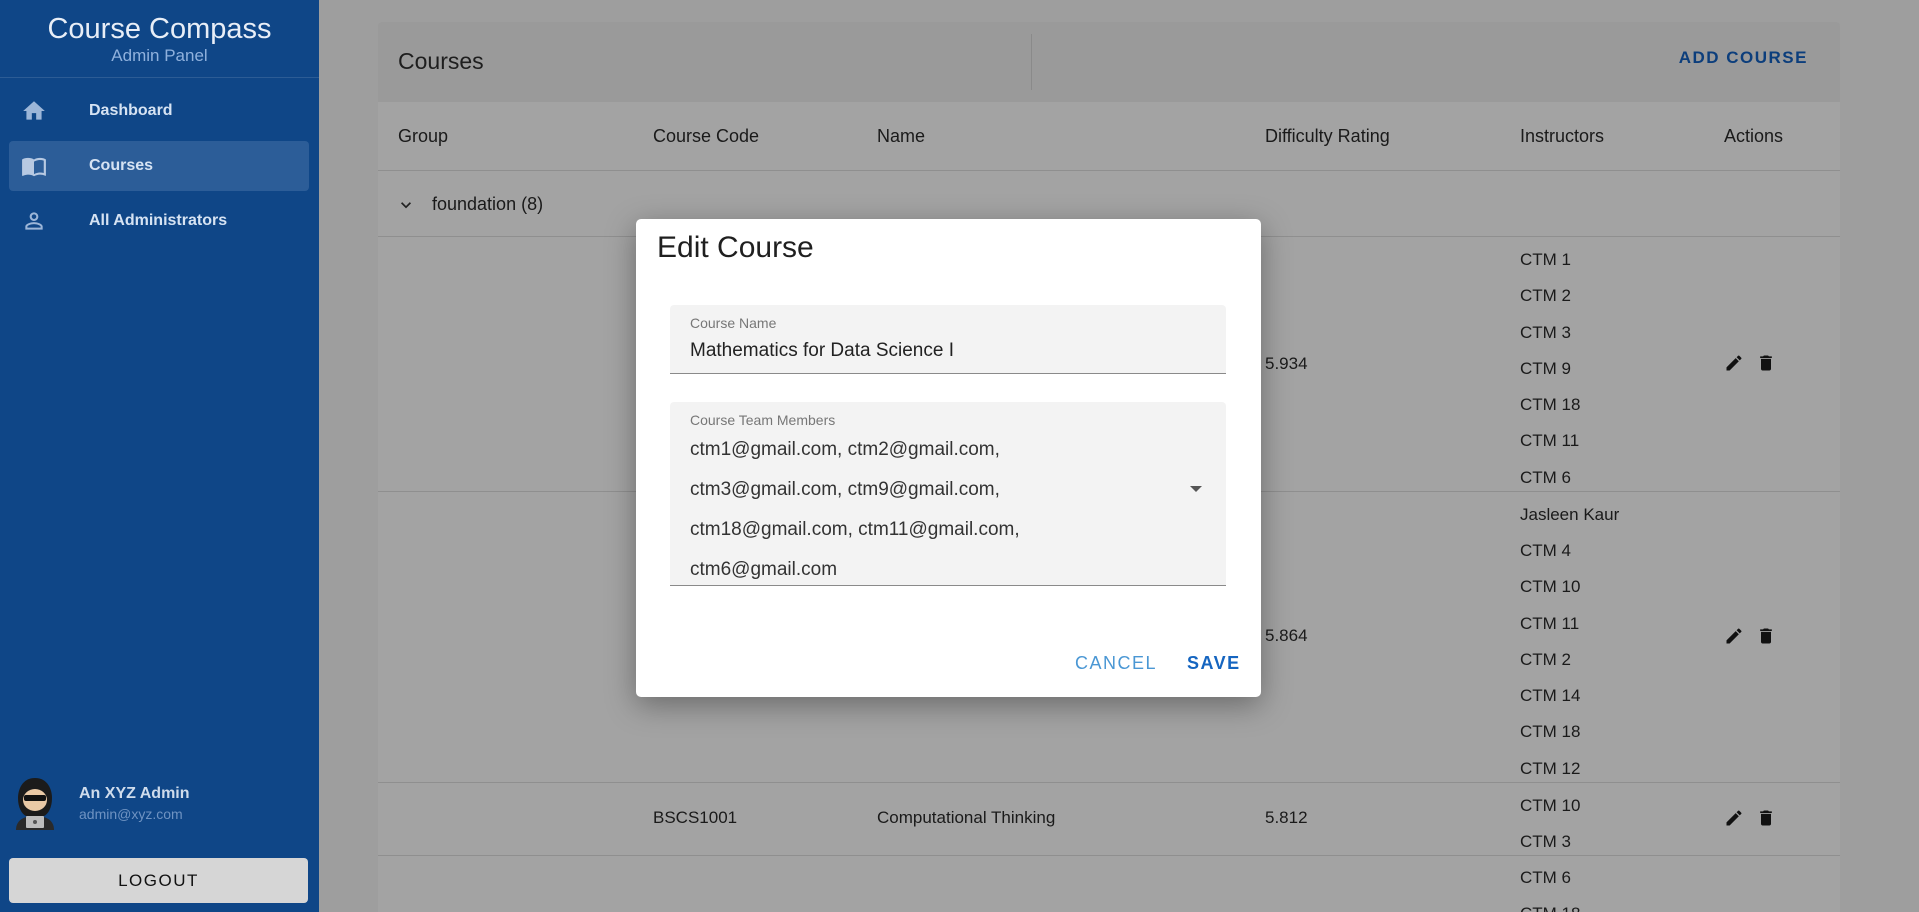 The image size is (1919, 912). What do you see at coordinates (34, 110) in the screenshot?
I see `home-icon` at bounding box center [34, 110].